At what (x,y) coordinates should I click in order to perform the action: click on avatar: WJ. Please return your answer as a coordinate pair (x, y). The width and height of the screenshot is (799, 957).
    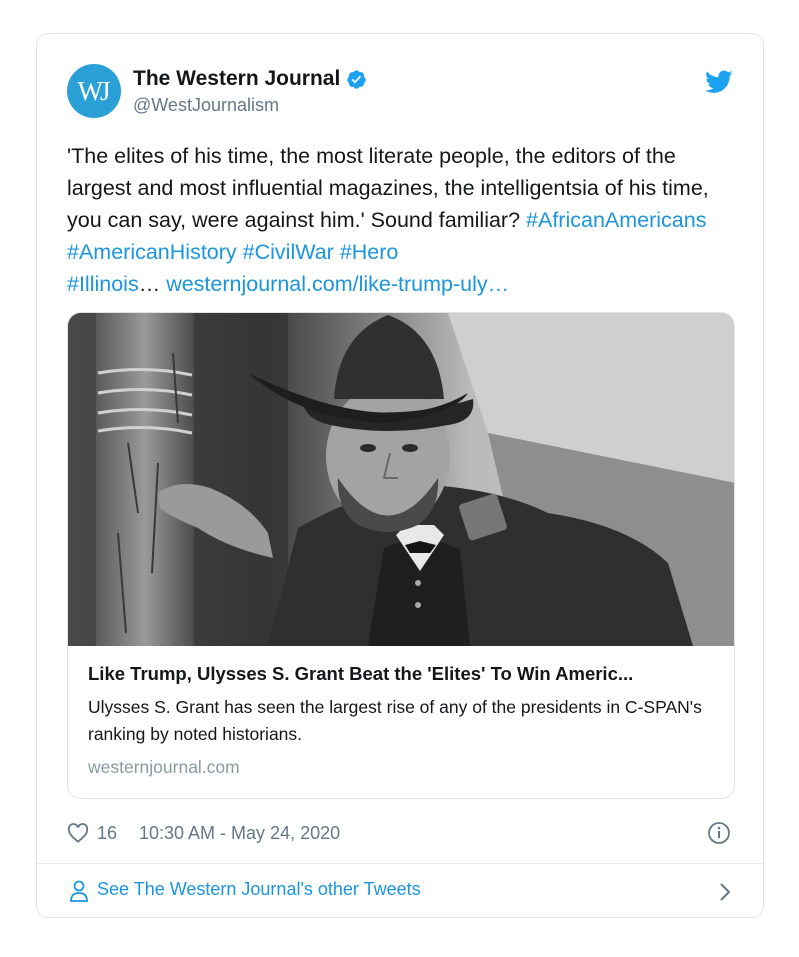
    Looking at the image, I should click on (94, 91).